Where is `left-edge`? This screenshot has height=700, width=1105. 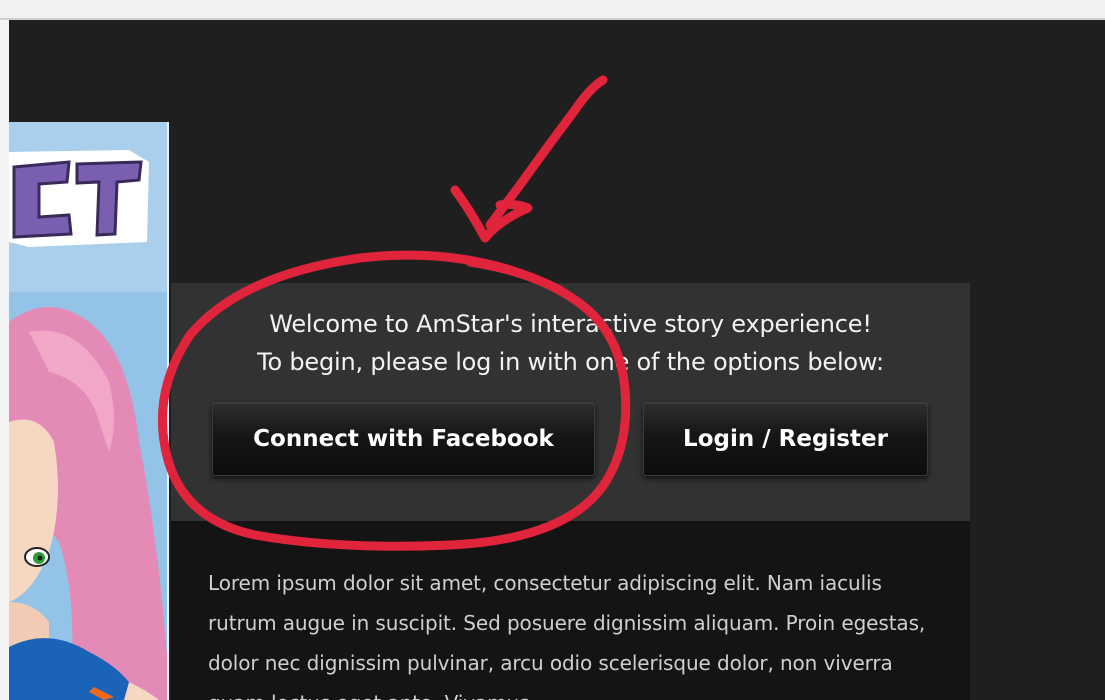 left-edge is located at coordinates (4, 360).